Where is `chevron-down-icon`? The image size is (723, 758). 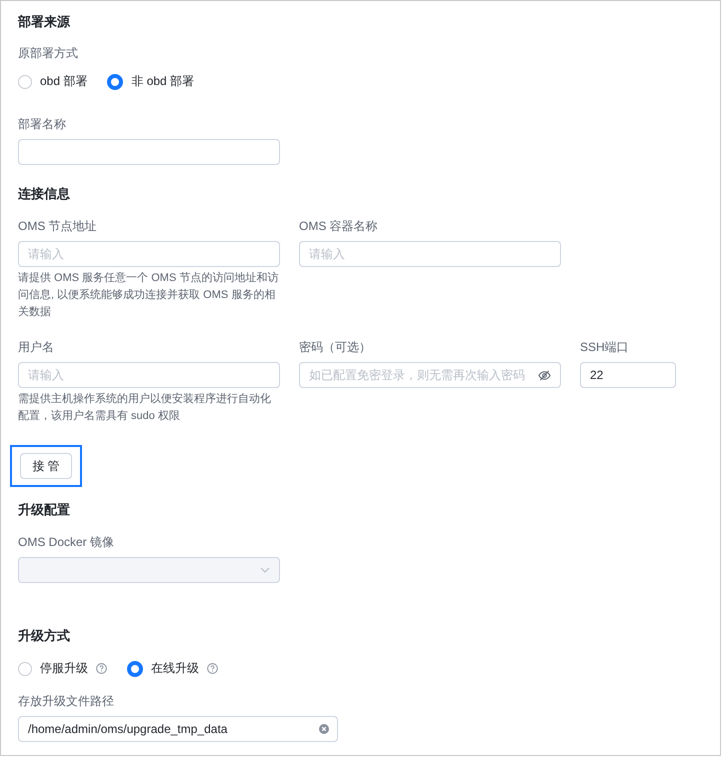
chevron-down-icon is located at coordinates (265, 570).